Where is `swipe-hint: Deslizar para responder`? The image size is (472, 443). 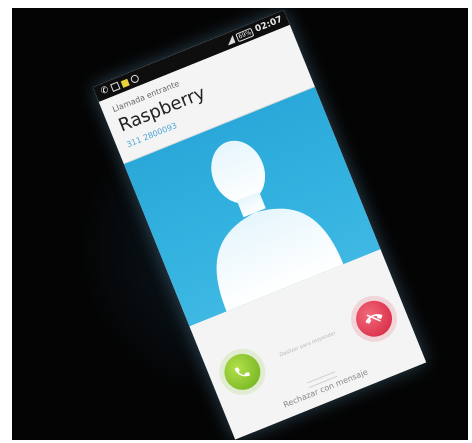 swipe-hint: Deslizar para responder is located at coordinates (307, 344).